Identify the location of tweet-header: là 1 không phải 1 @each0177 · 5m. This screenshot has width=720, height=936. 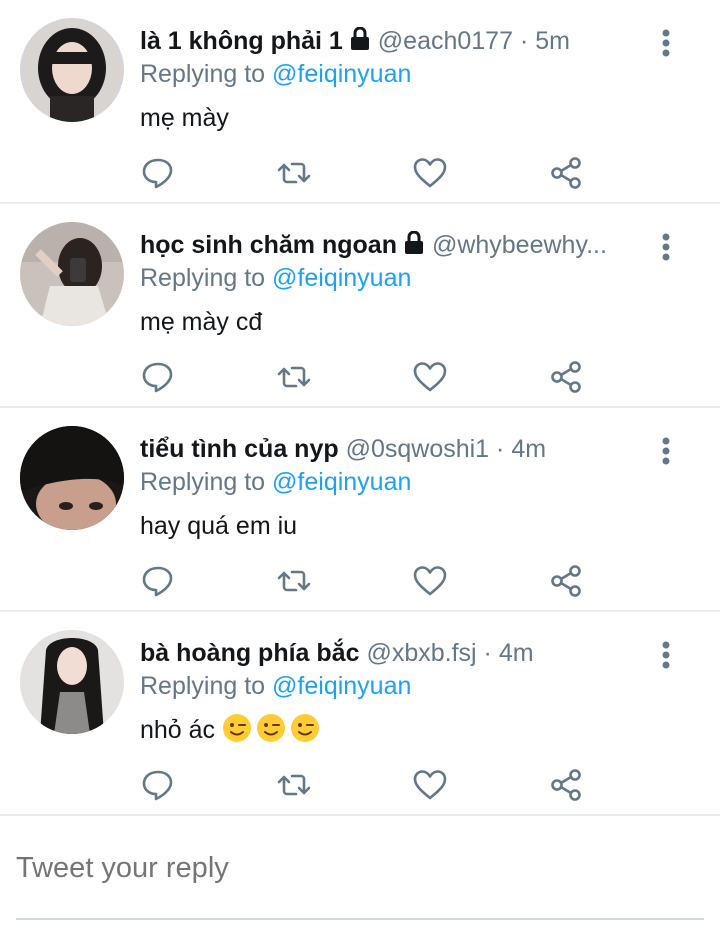
(395, 42).